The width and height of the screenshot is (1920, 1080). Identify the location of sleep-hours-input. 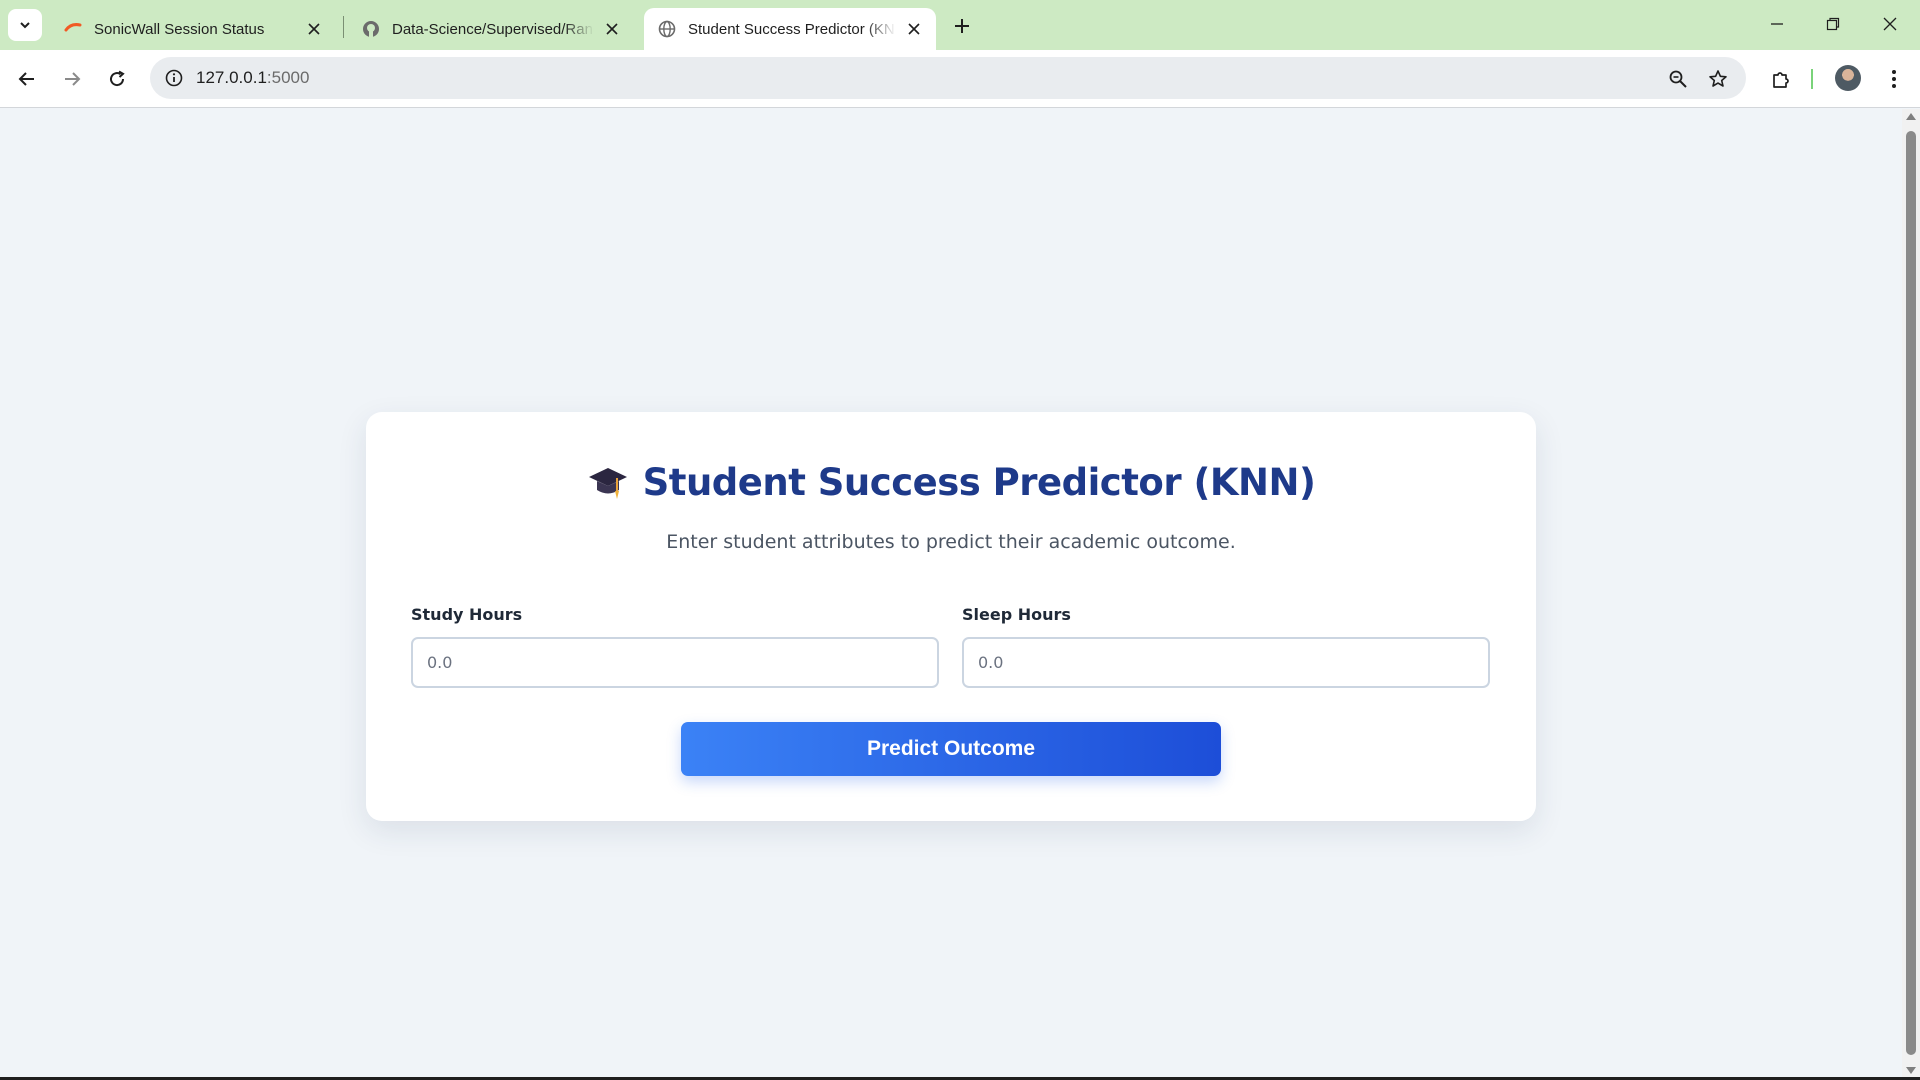
(1226, 662).